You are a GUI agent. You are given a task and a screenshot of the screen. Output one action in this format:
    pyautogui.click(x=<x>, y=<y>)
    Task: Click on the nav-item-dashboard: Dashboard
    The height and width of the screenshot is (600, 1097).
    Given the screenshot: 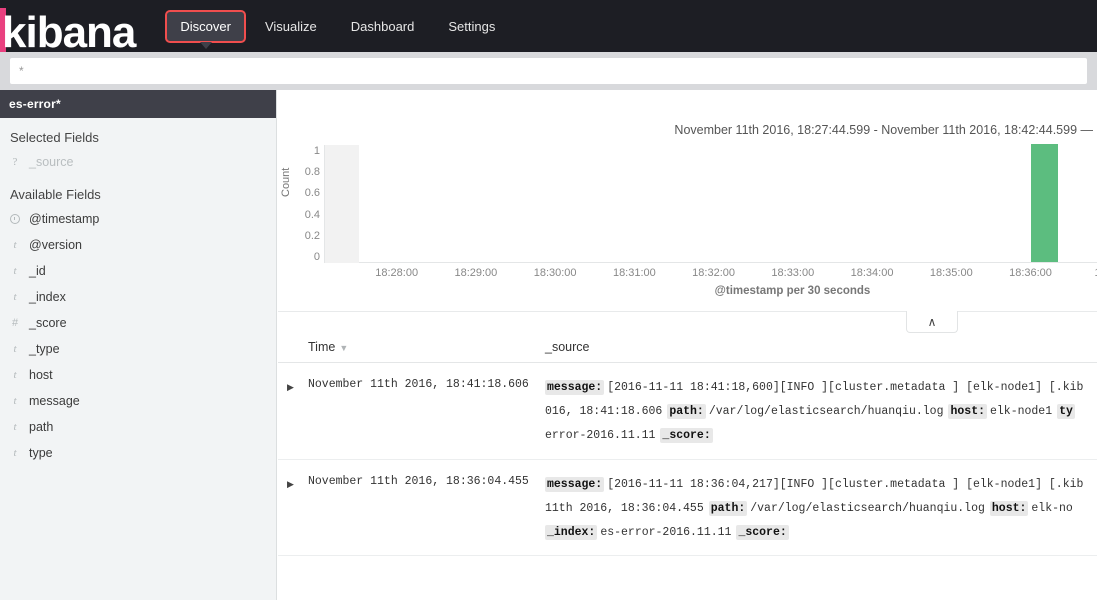 What is the action you would take?
    pyautogui.click(x=383, y=26)
    